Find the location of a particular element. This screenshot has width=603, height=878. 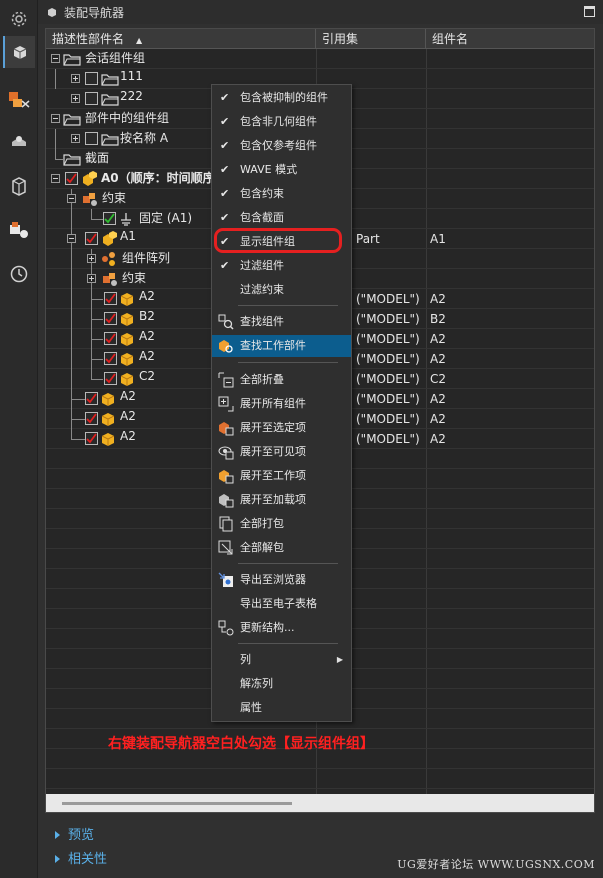

expand-to-loaded-icon is located at coordinates (226, 501).